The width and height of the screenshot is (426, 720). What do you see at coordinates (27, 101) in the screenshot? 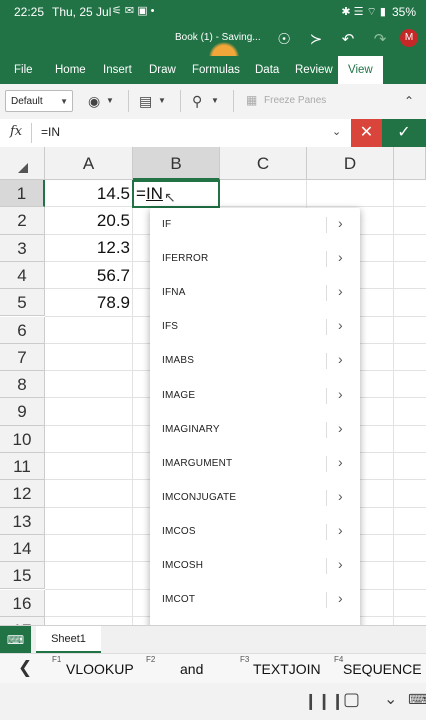
I see `view-style-value: Default` at bounding box center [27, 101].